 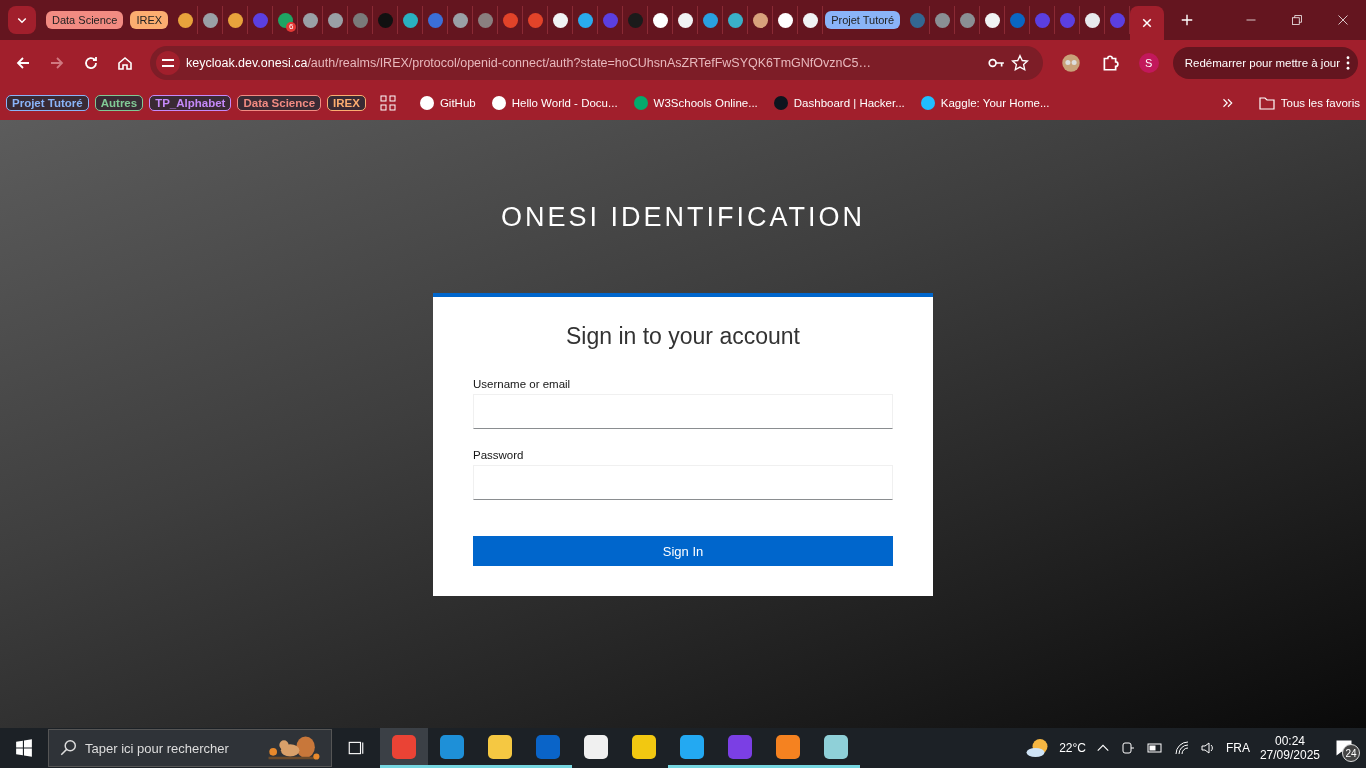 What do you see at coordinates (1037, 748) in the screenshot?
I see `weather-icon` at bounding box center [1037, 748].